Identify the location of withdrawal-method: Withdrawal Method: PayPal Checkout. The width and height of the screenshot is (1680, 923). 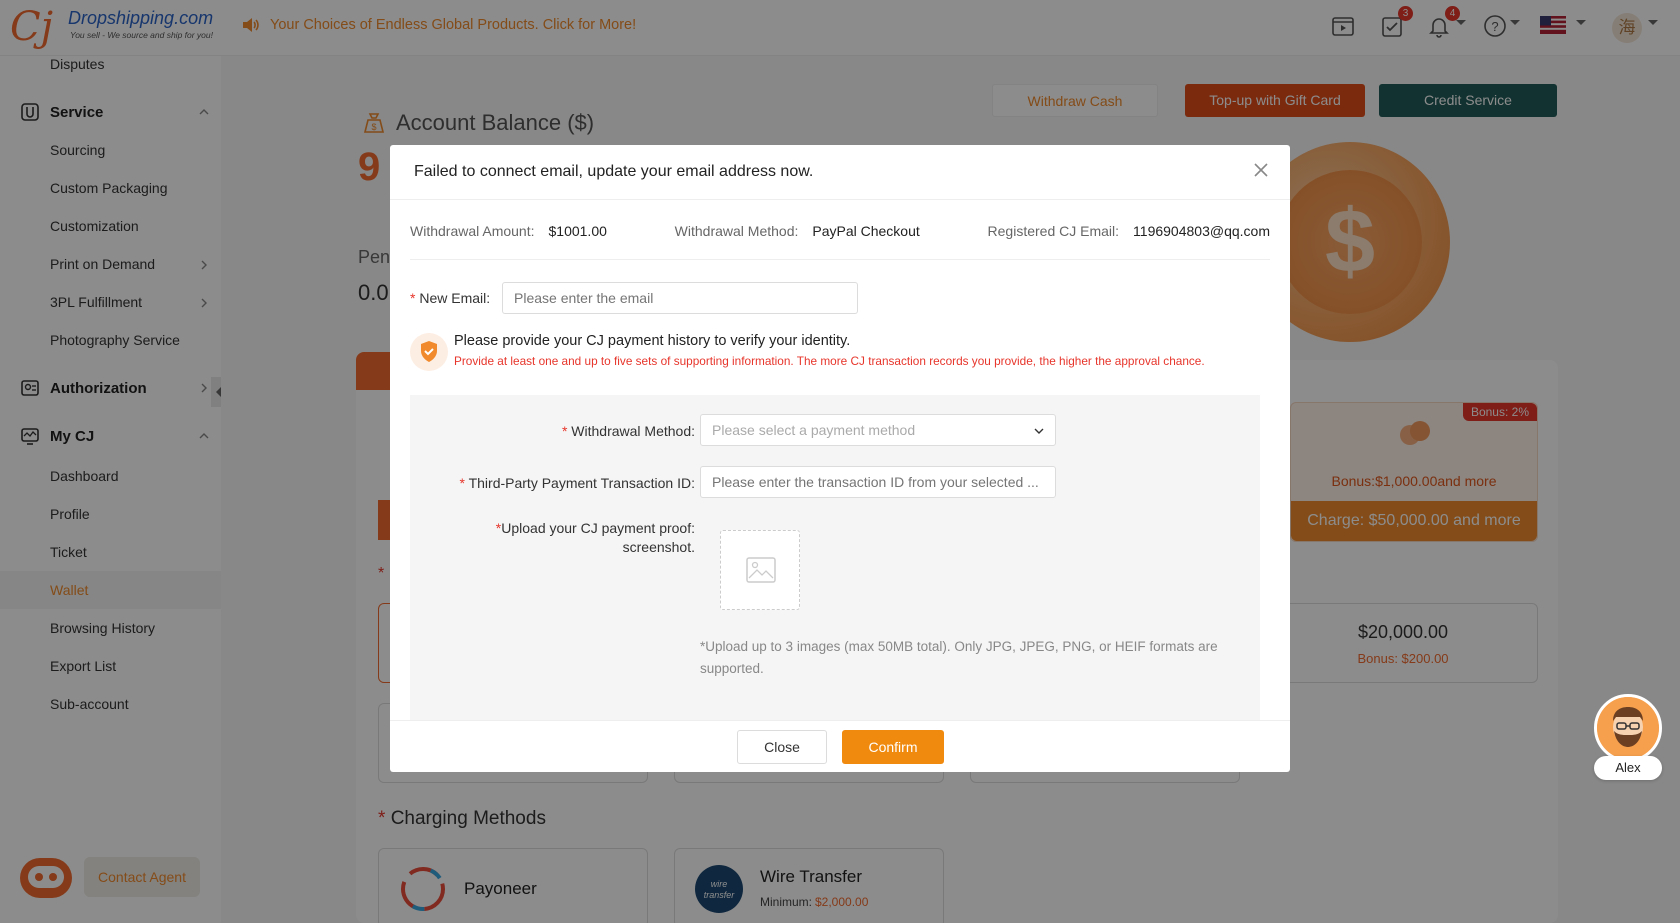
(797, 231).